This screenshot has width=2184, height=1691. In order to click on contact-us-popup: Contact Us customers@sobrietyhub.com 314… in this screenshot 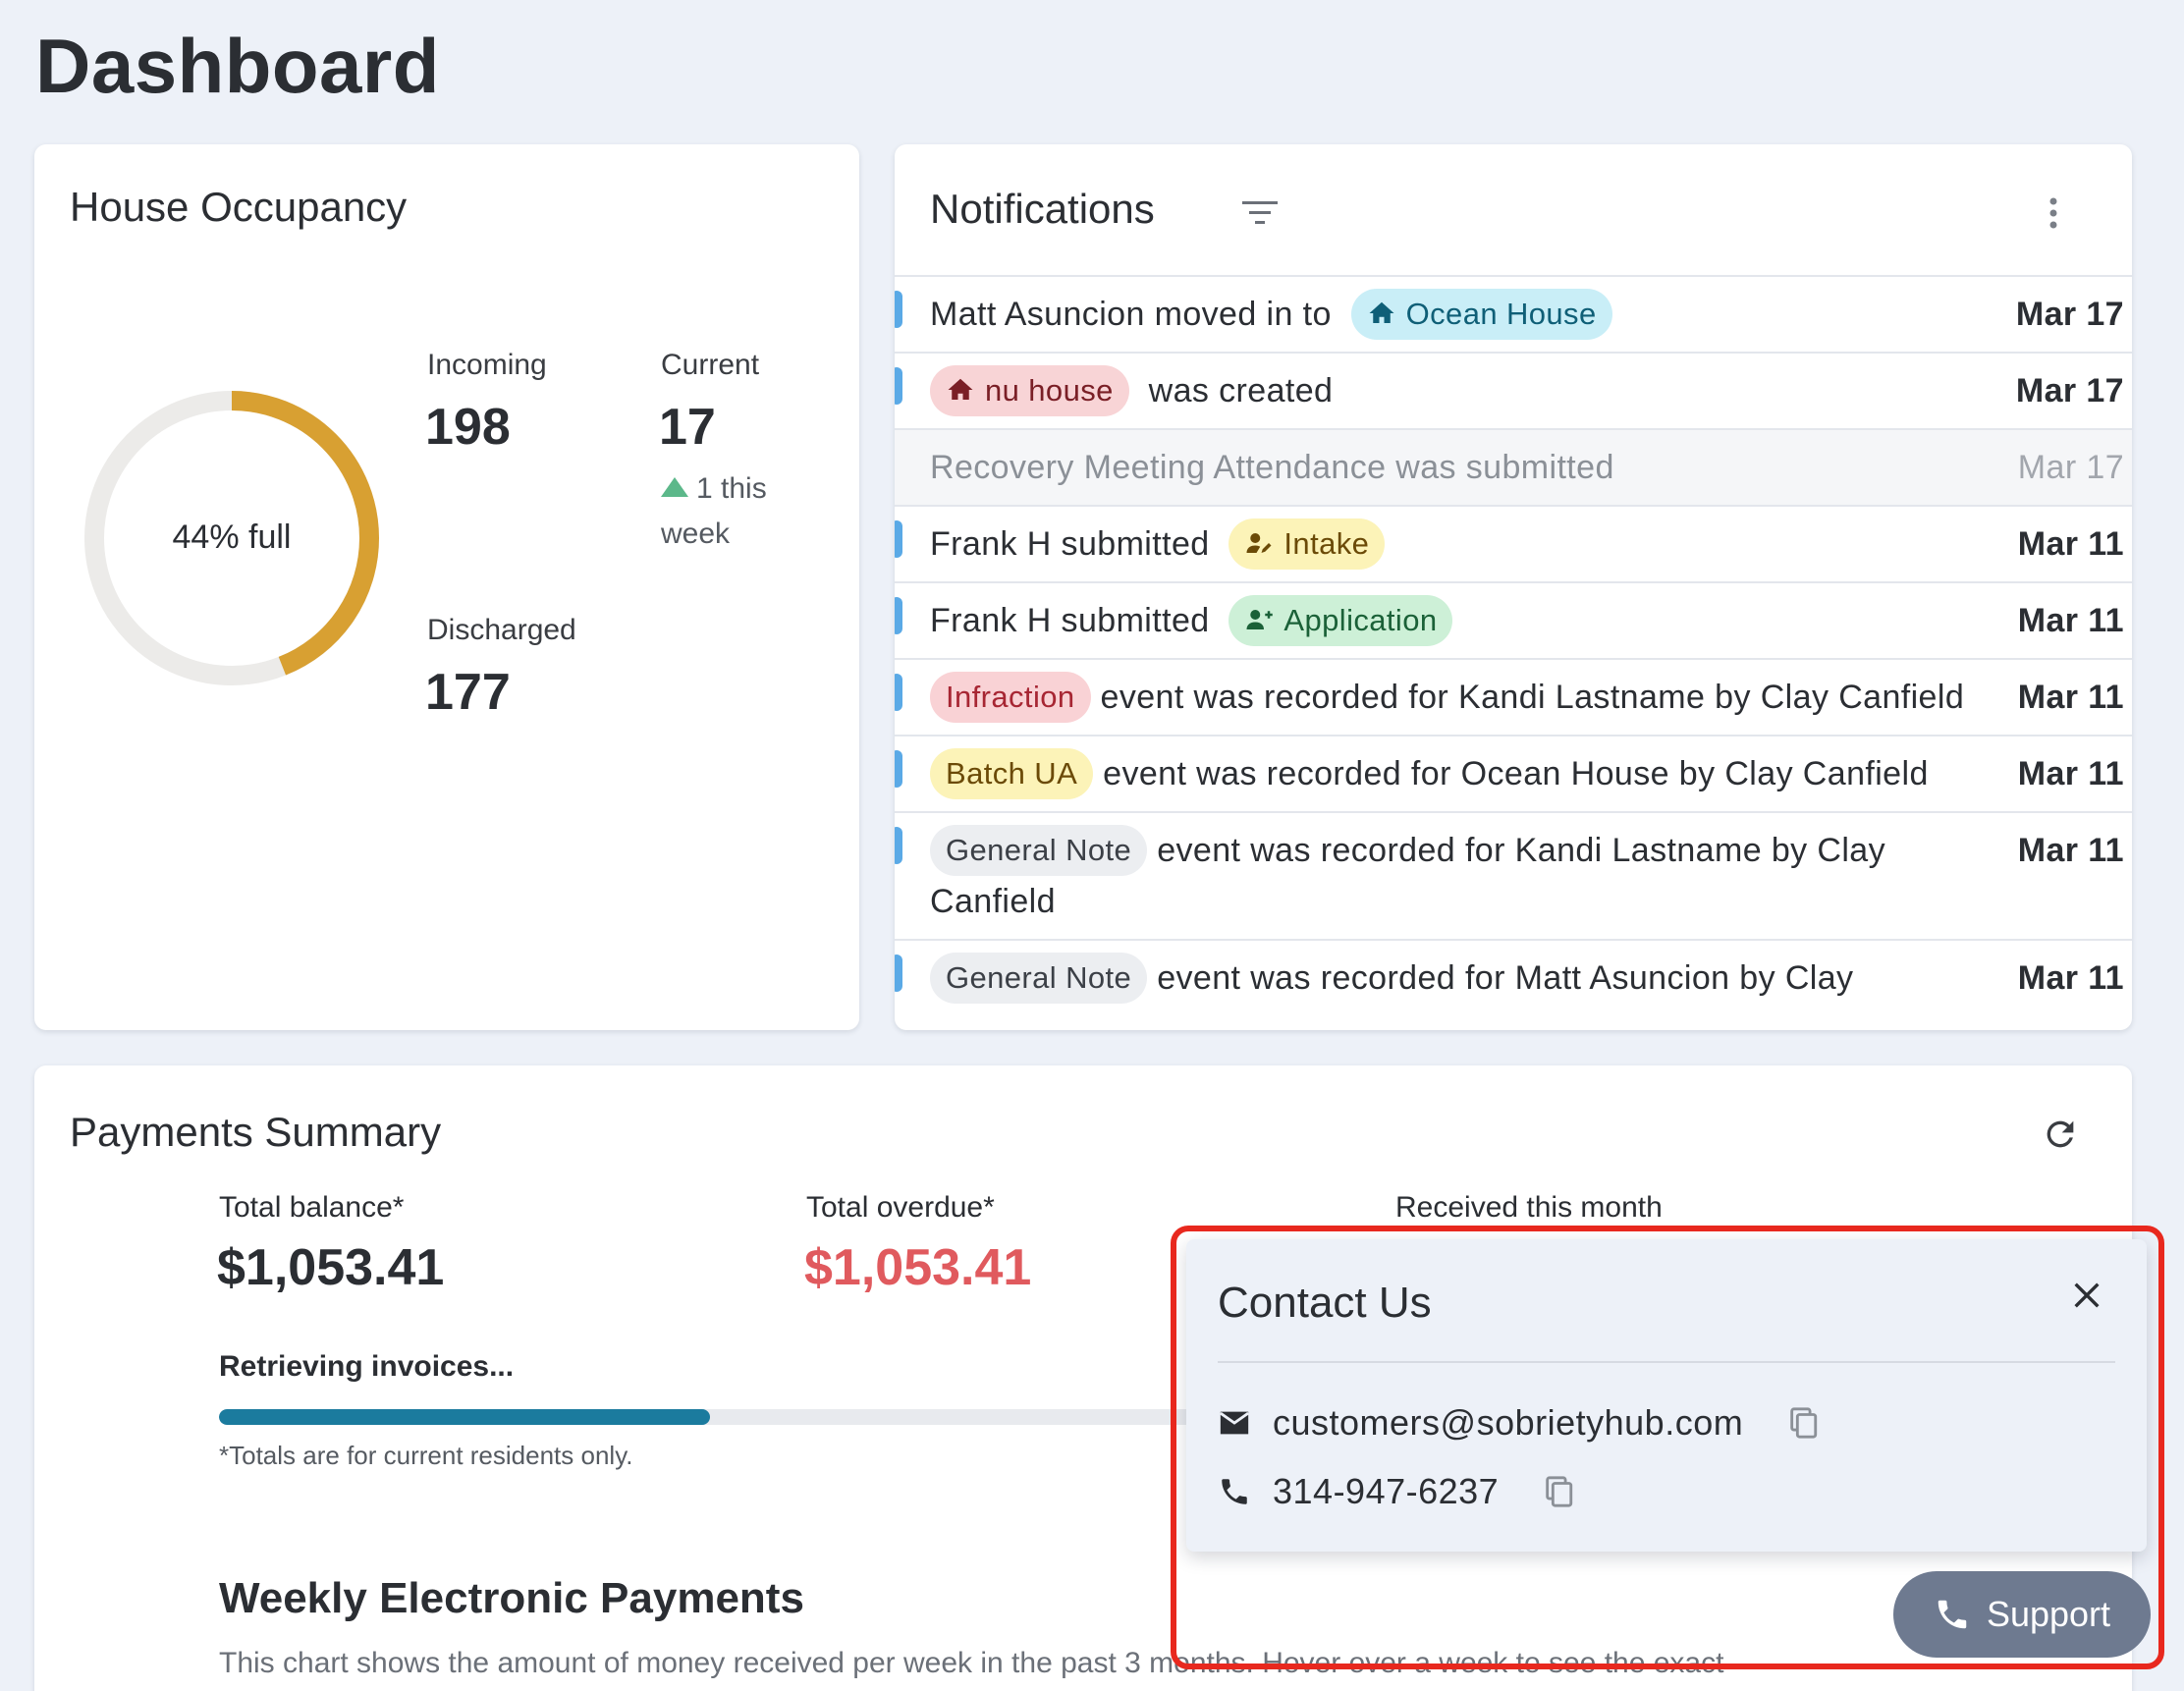, I will do `click(1666, 1395)`.